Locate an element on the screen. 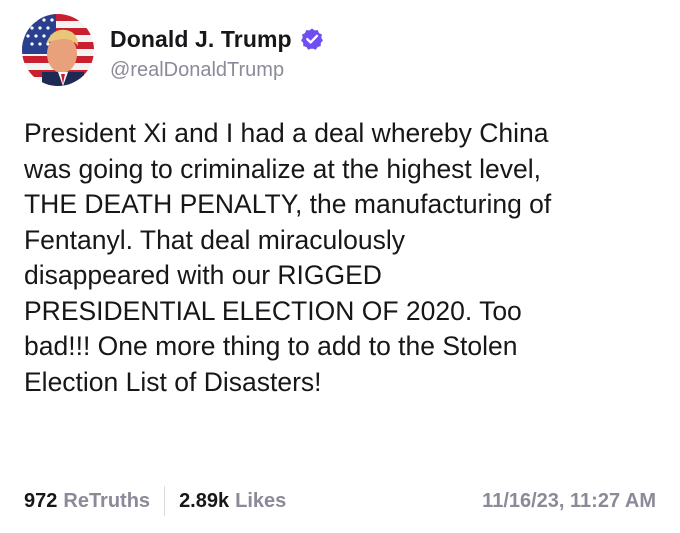 This screenshot has width=680, height=533. post-body-line: Election List of Disasters! is located at coordinates (173, 381).